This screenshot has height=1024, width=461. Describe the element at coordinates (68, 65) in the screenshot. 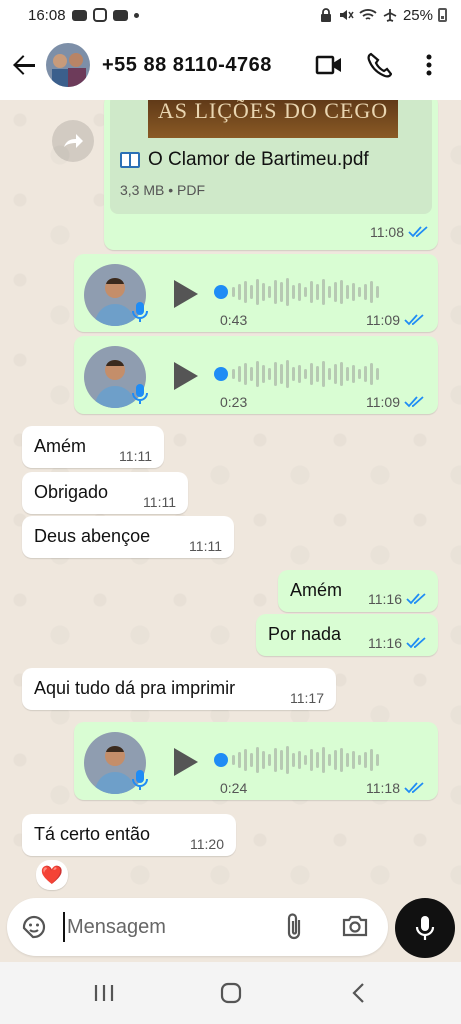

I see `contact-avatar` at that location.